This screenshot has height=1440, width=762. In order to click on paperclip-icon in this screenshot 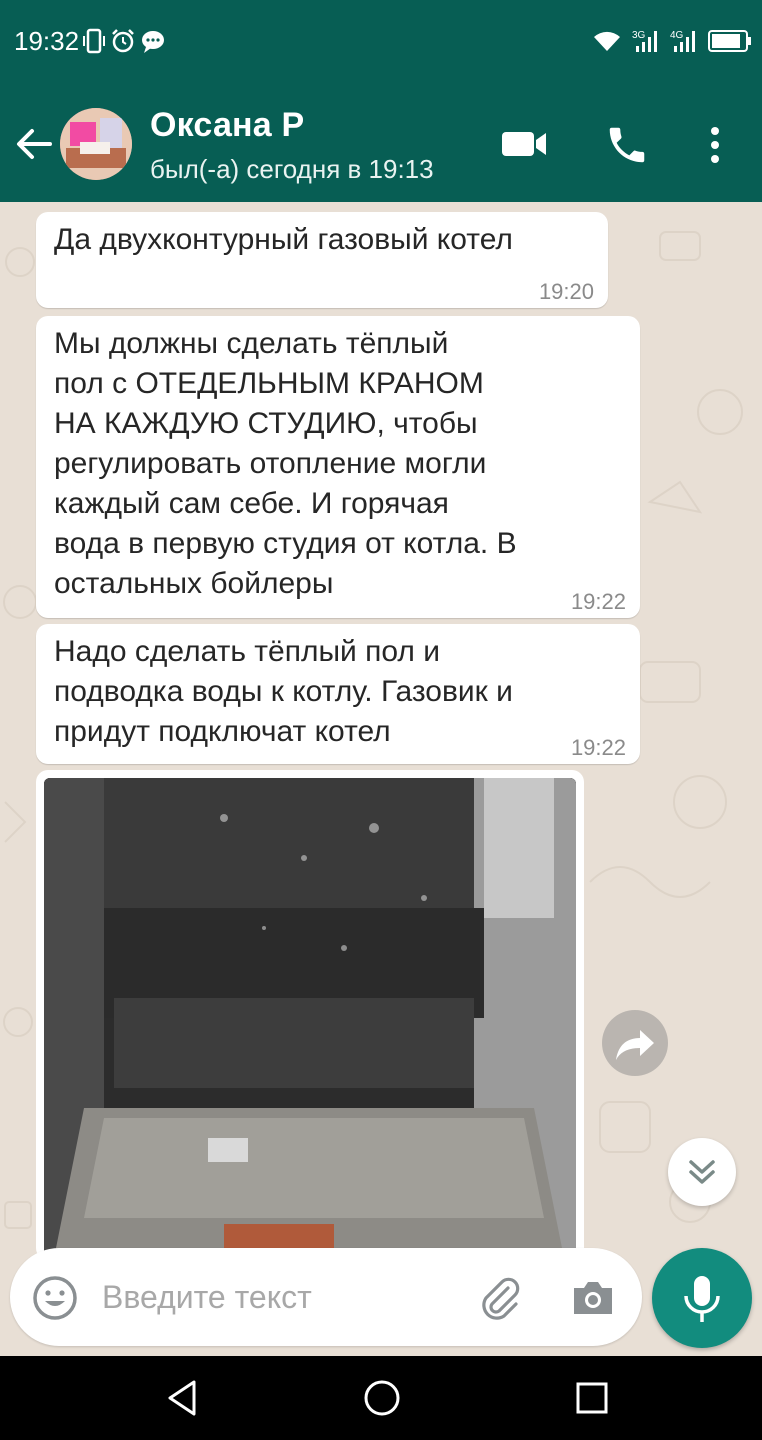, I will do `click(501, 1298)`.